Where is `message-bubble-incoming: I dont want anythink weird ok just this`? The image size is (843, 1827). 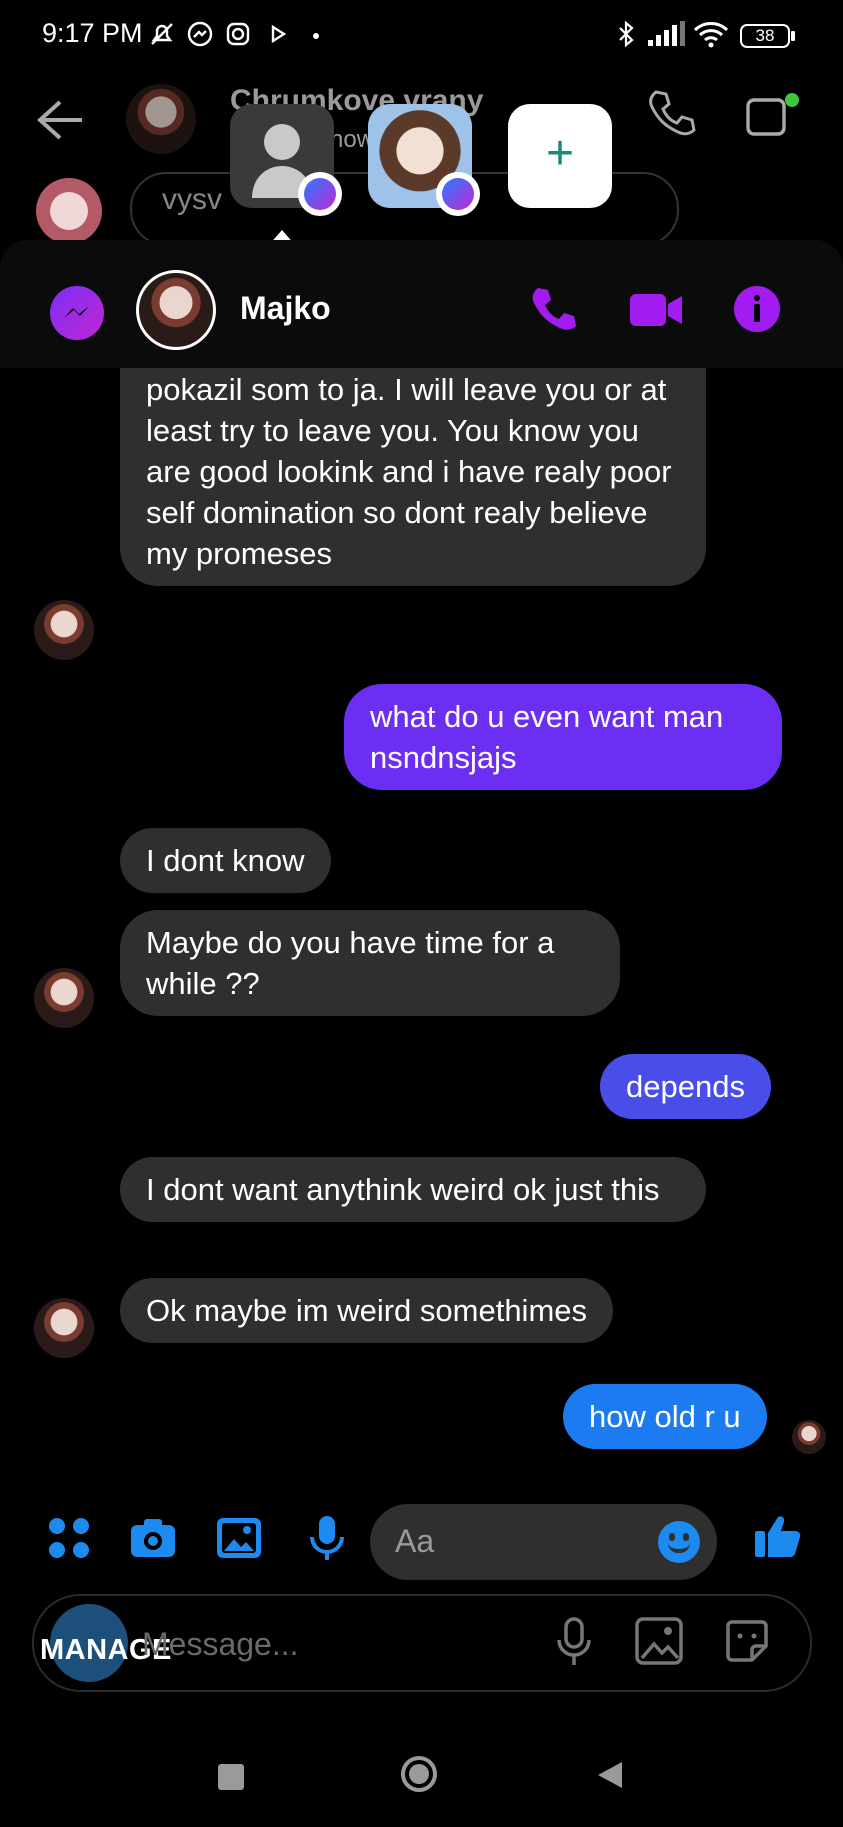 message-bubble-incoming: I dont want anythink weird ok just this is located at coordinates (413, 1189).